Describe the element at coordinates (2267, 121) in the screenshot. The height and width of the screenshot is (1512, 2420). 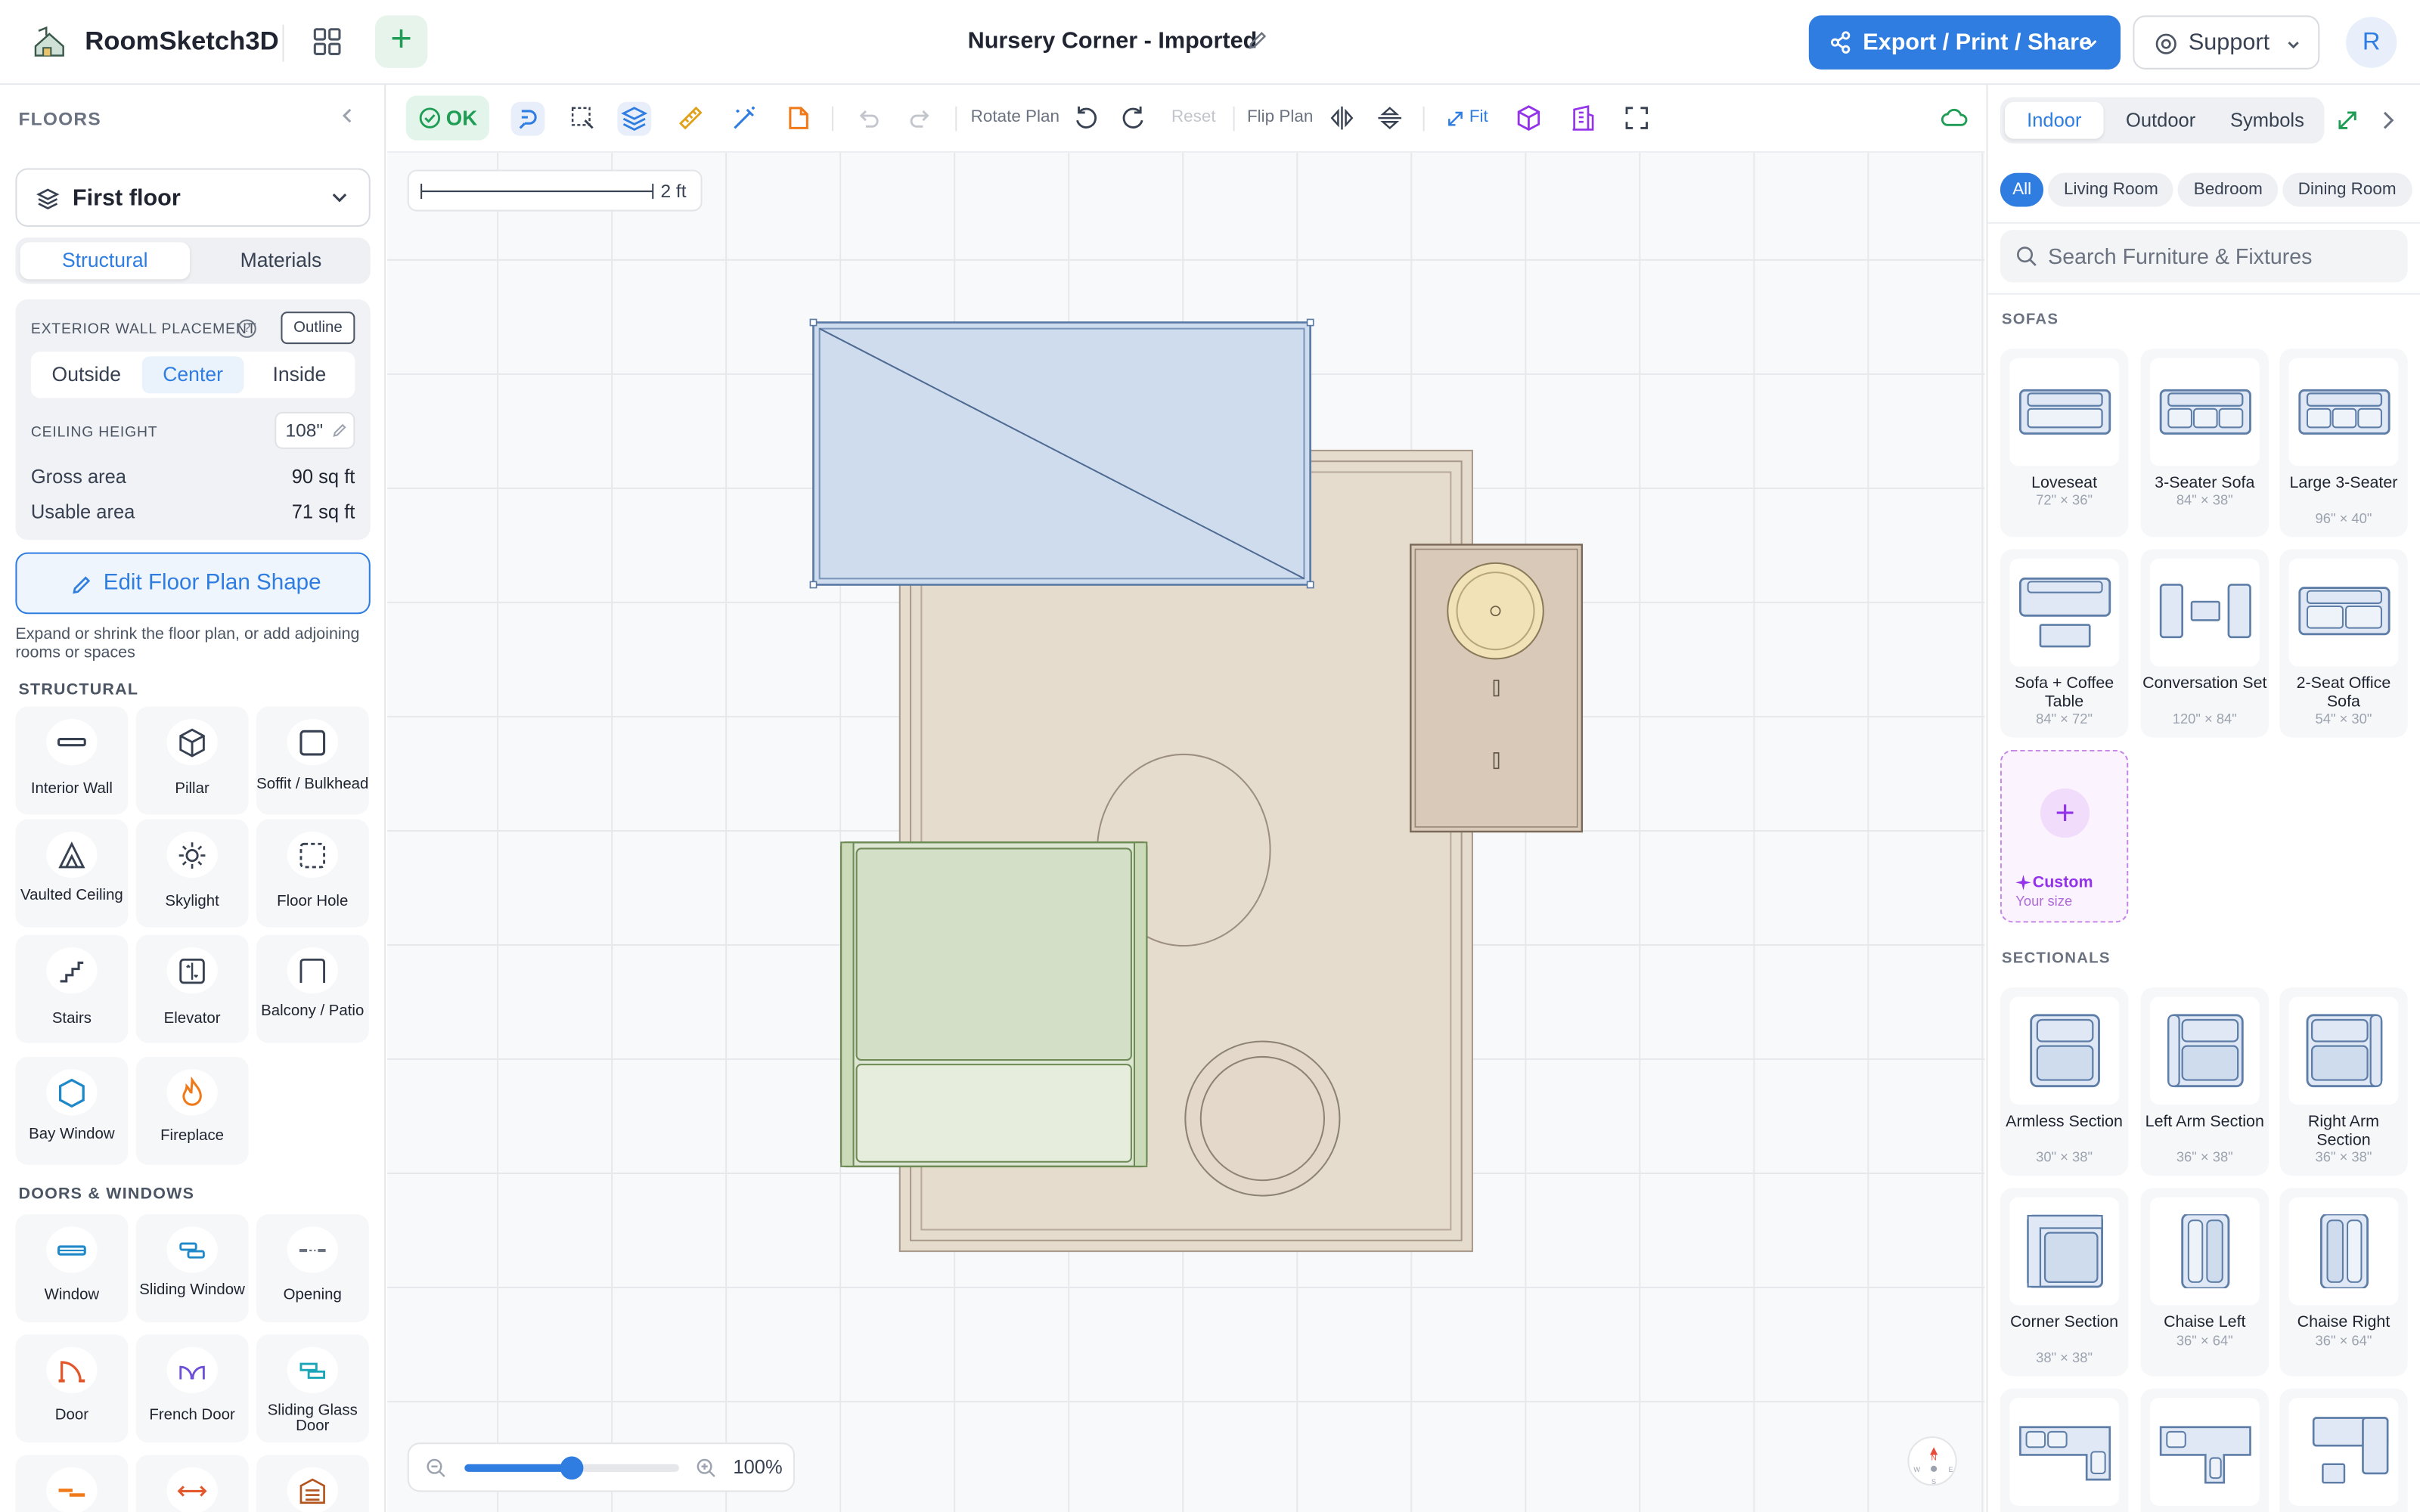
I see `tab-symbols: Symbols` at that location.